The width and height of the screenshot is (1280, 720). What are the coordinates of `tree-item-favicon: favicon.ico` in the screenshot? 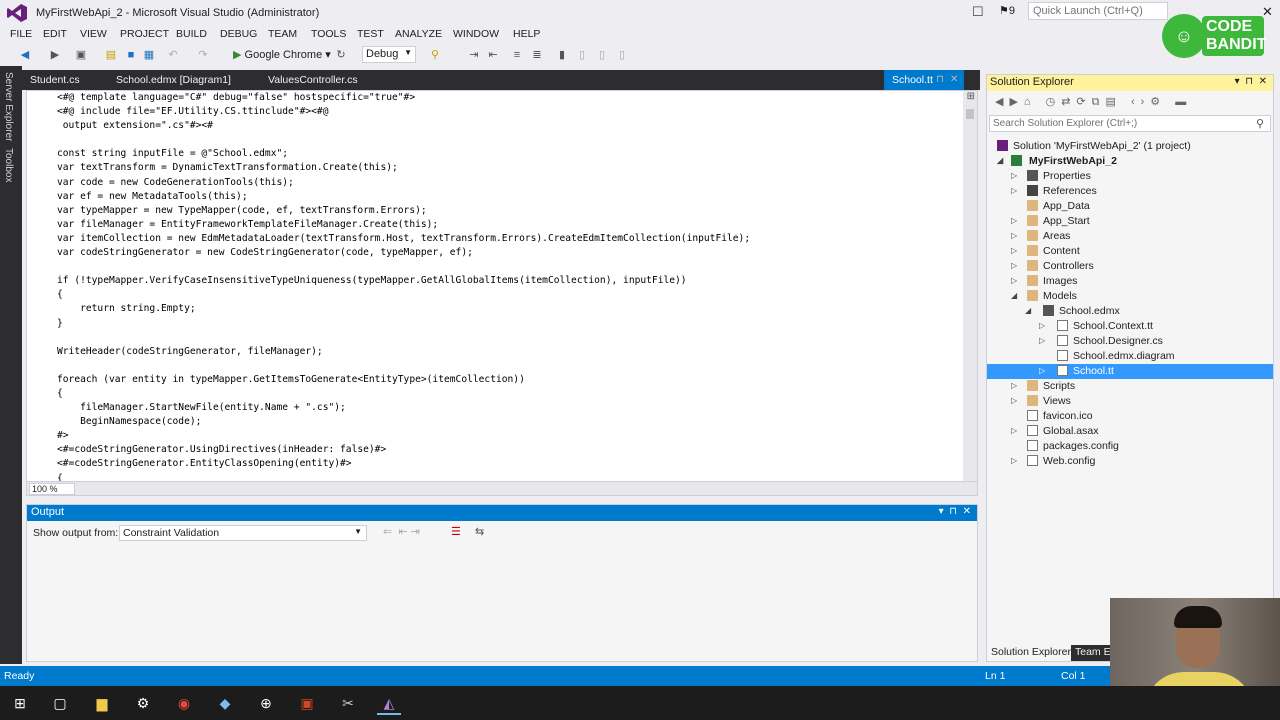 It's located at (1130, 416).